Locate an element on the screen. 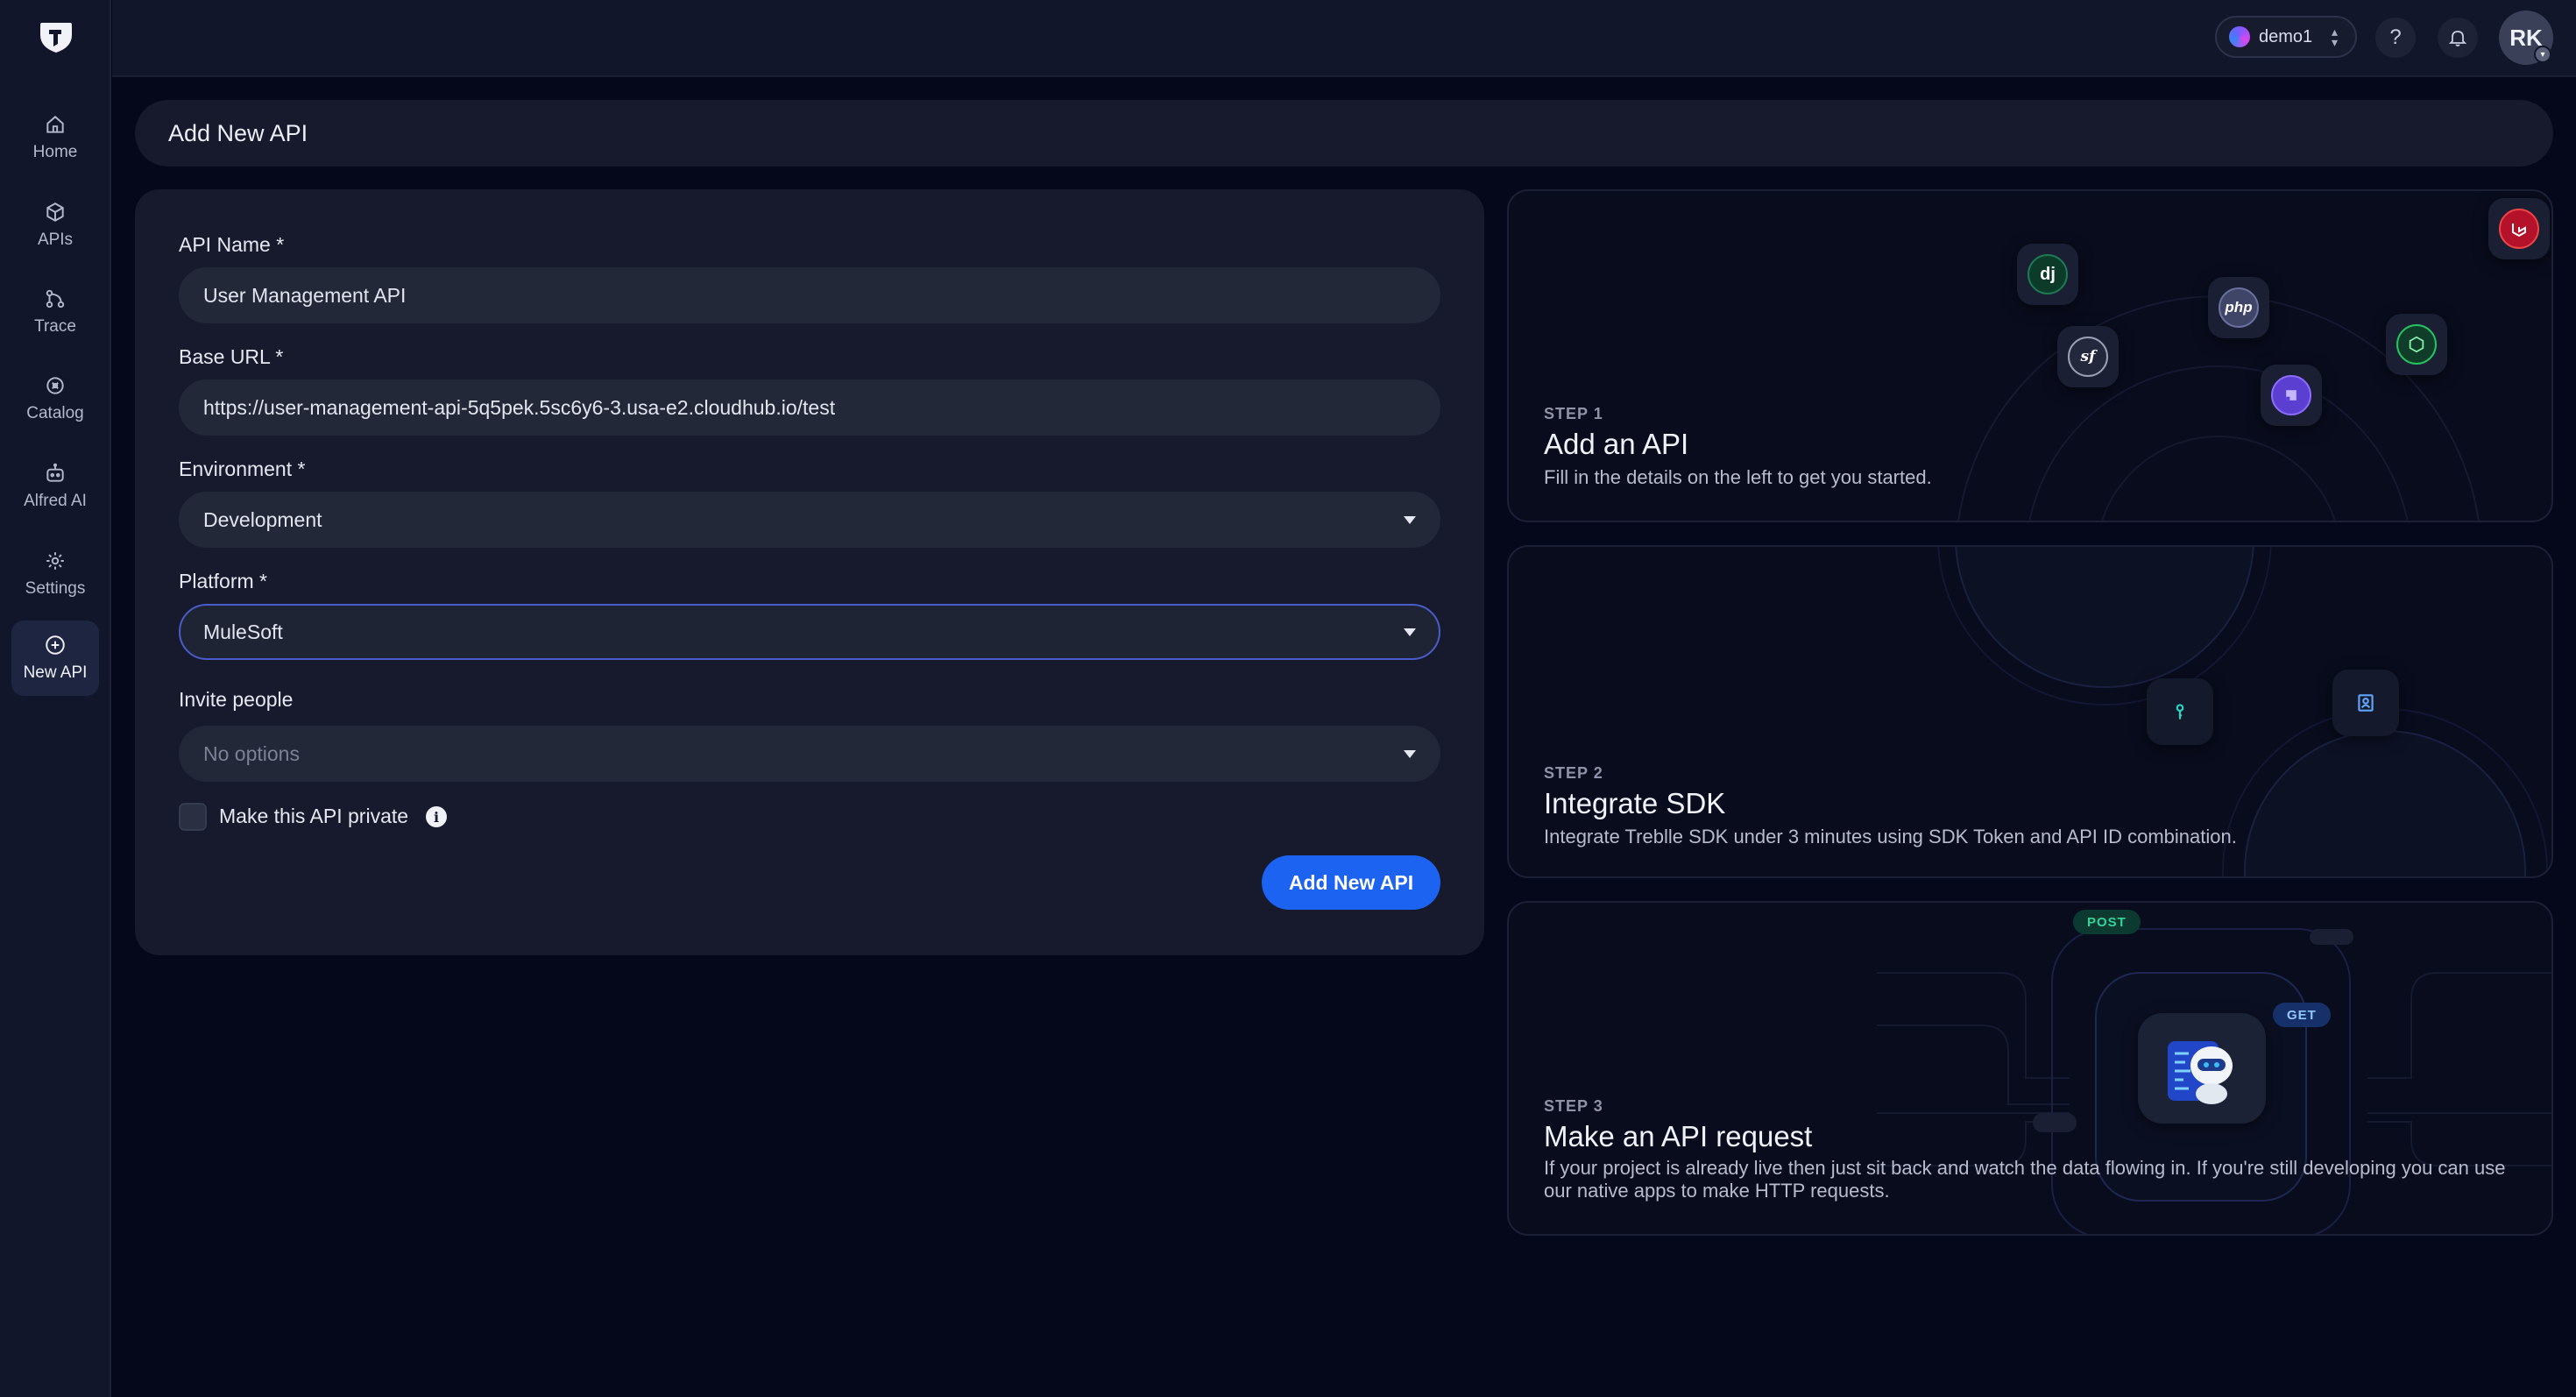  platform-select: MuleSoft is located at coordinates (809, 632).